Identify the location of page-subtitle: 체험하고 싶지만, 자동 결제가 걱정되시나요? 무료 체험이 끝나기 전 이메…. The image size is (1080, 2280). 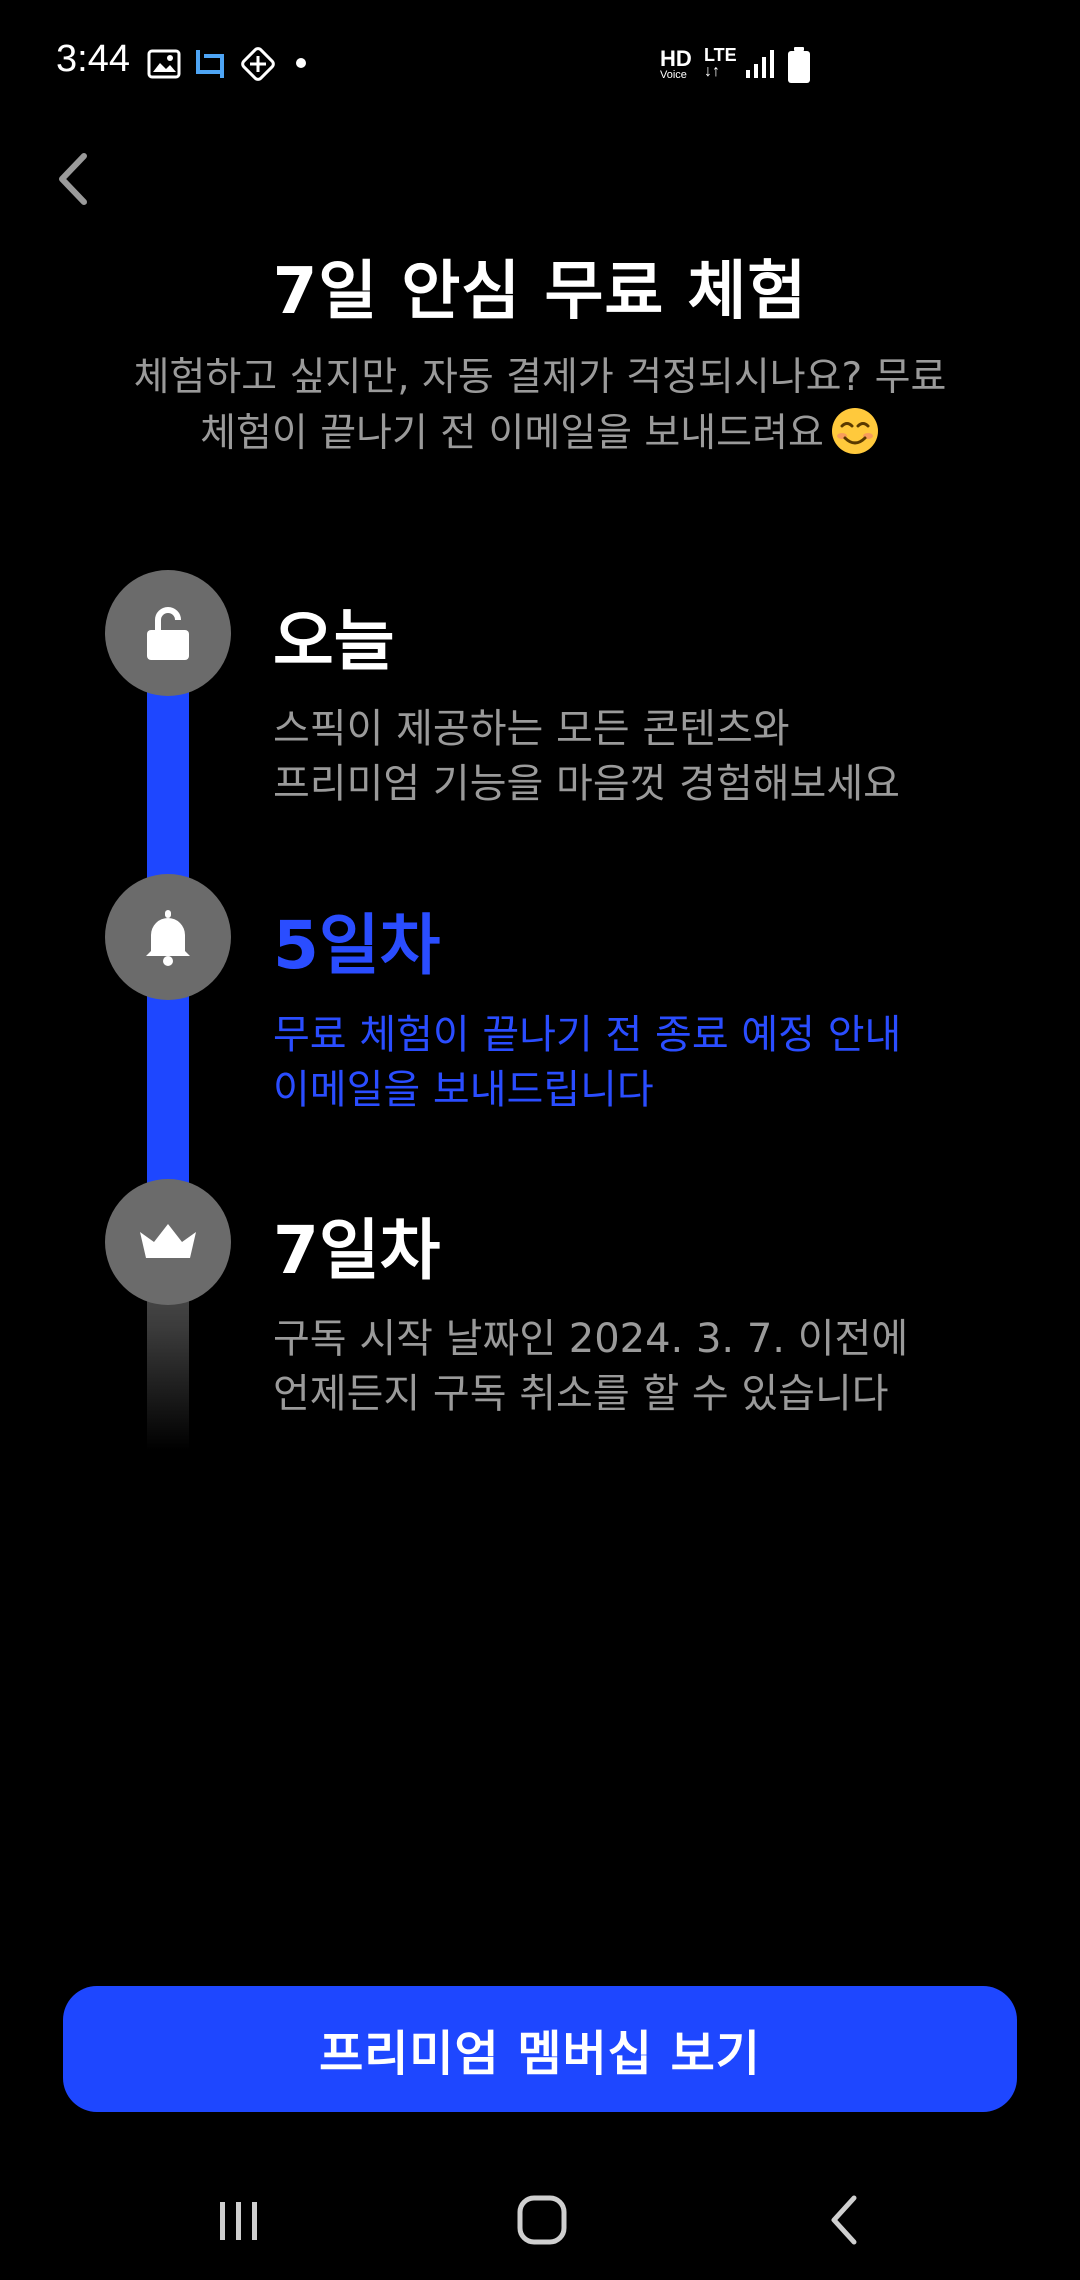
(540, 406).